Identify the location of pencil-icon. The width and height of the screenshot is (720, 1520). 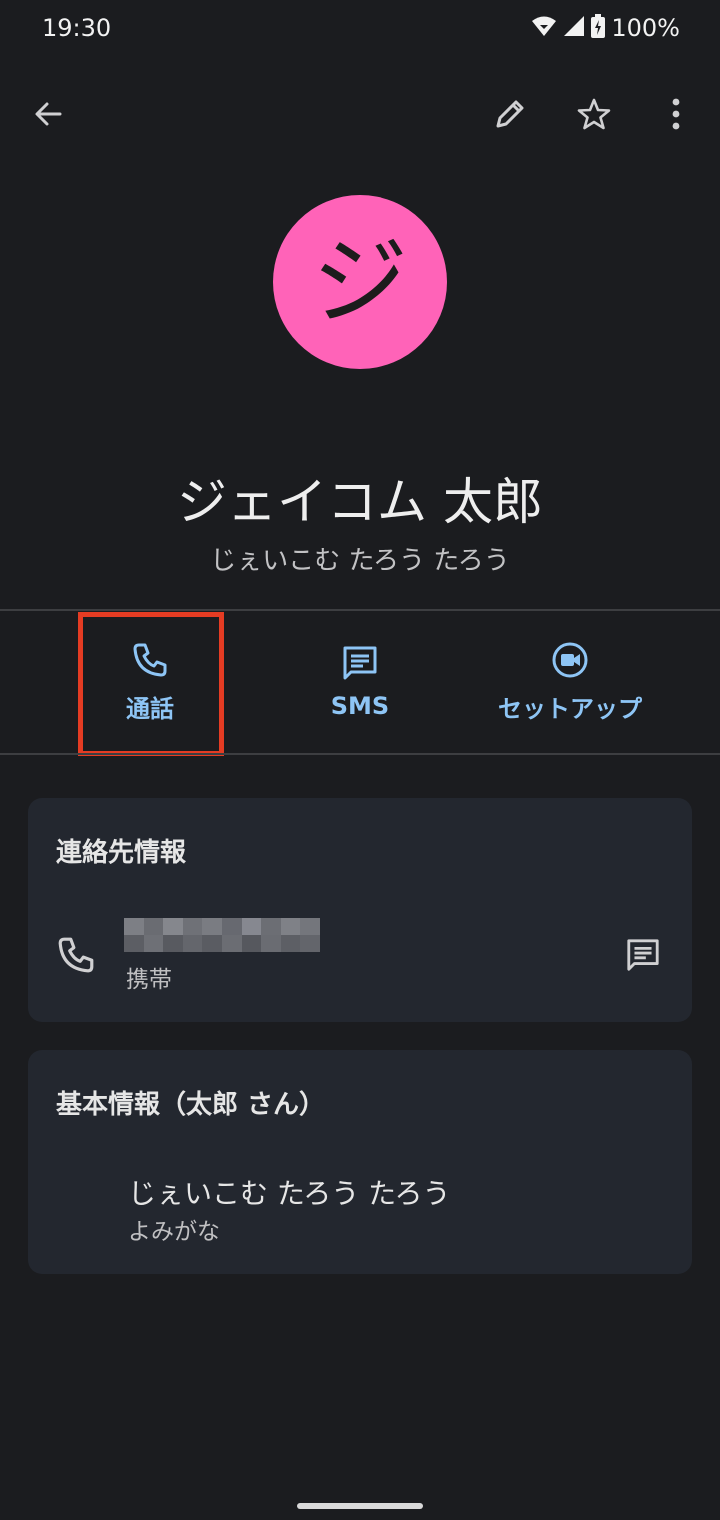
(510, 114).